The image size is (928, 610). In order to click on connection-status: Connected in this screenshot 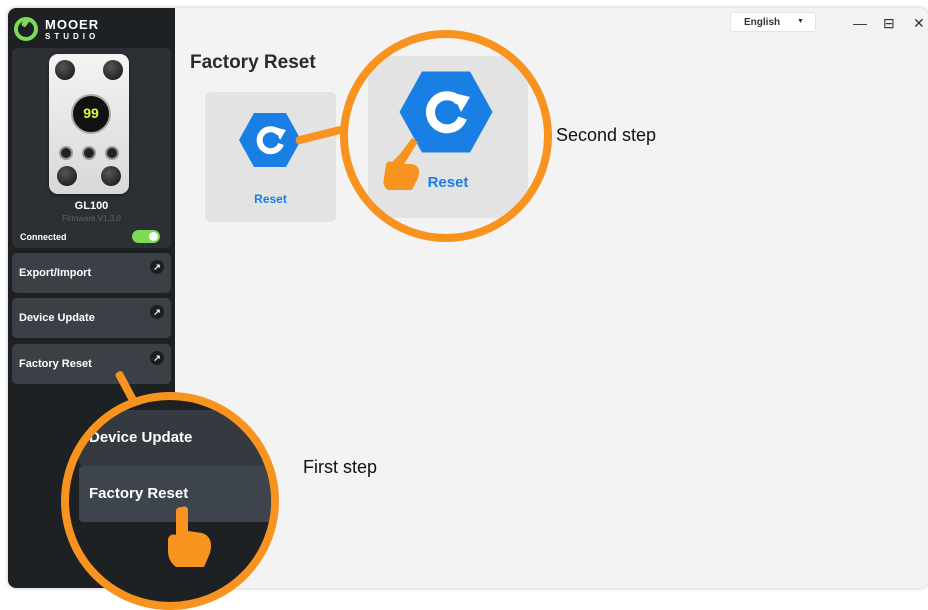, I will do `click(43, 237)`.